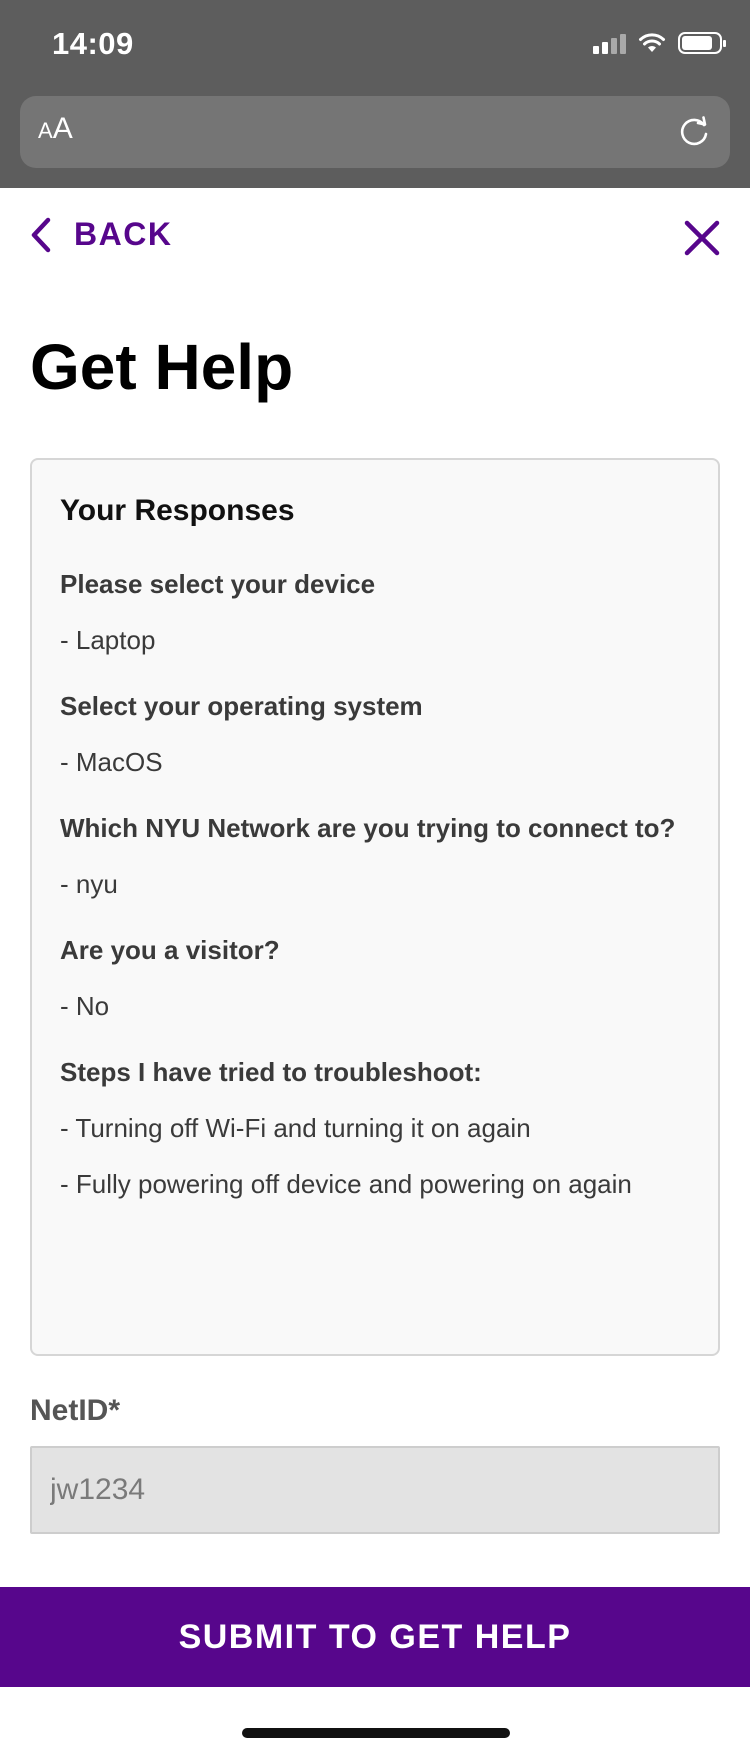 This screenshot has height=1754, width=750. What do you see at coordinates (75, 1410) in the screenshot?
I see `netid-label: NetID*` at bounding box center [75, 1410].